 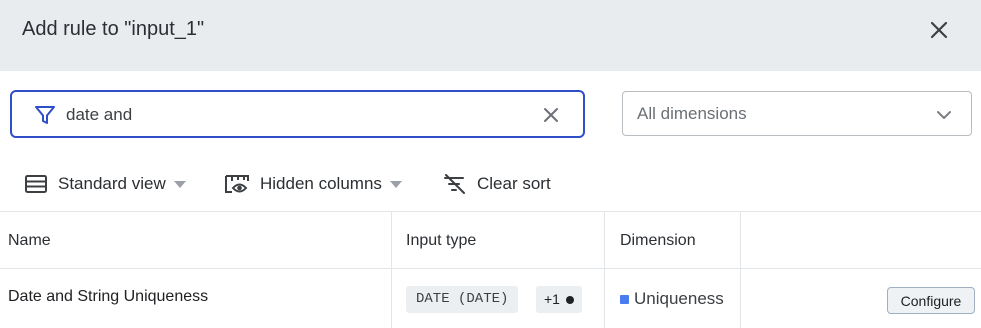 I want to click on close-button, so click(x=939, y=30).